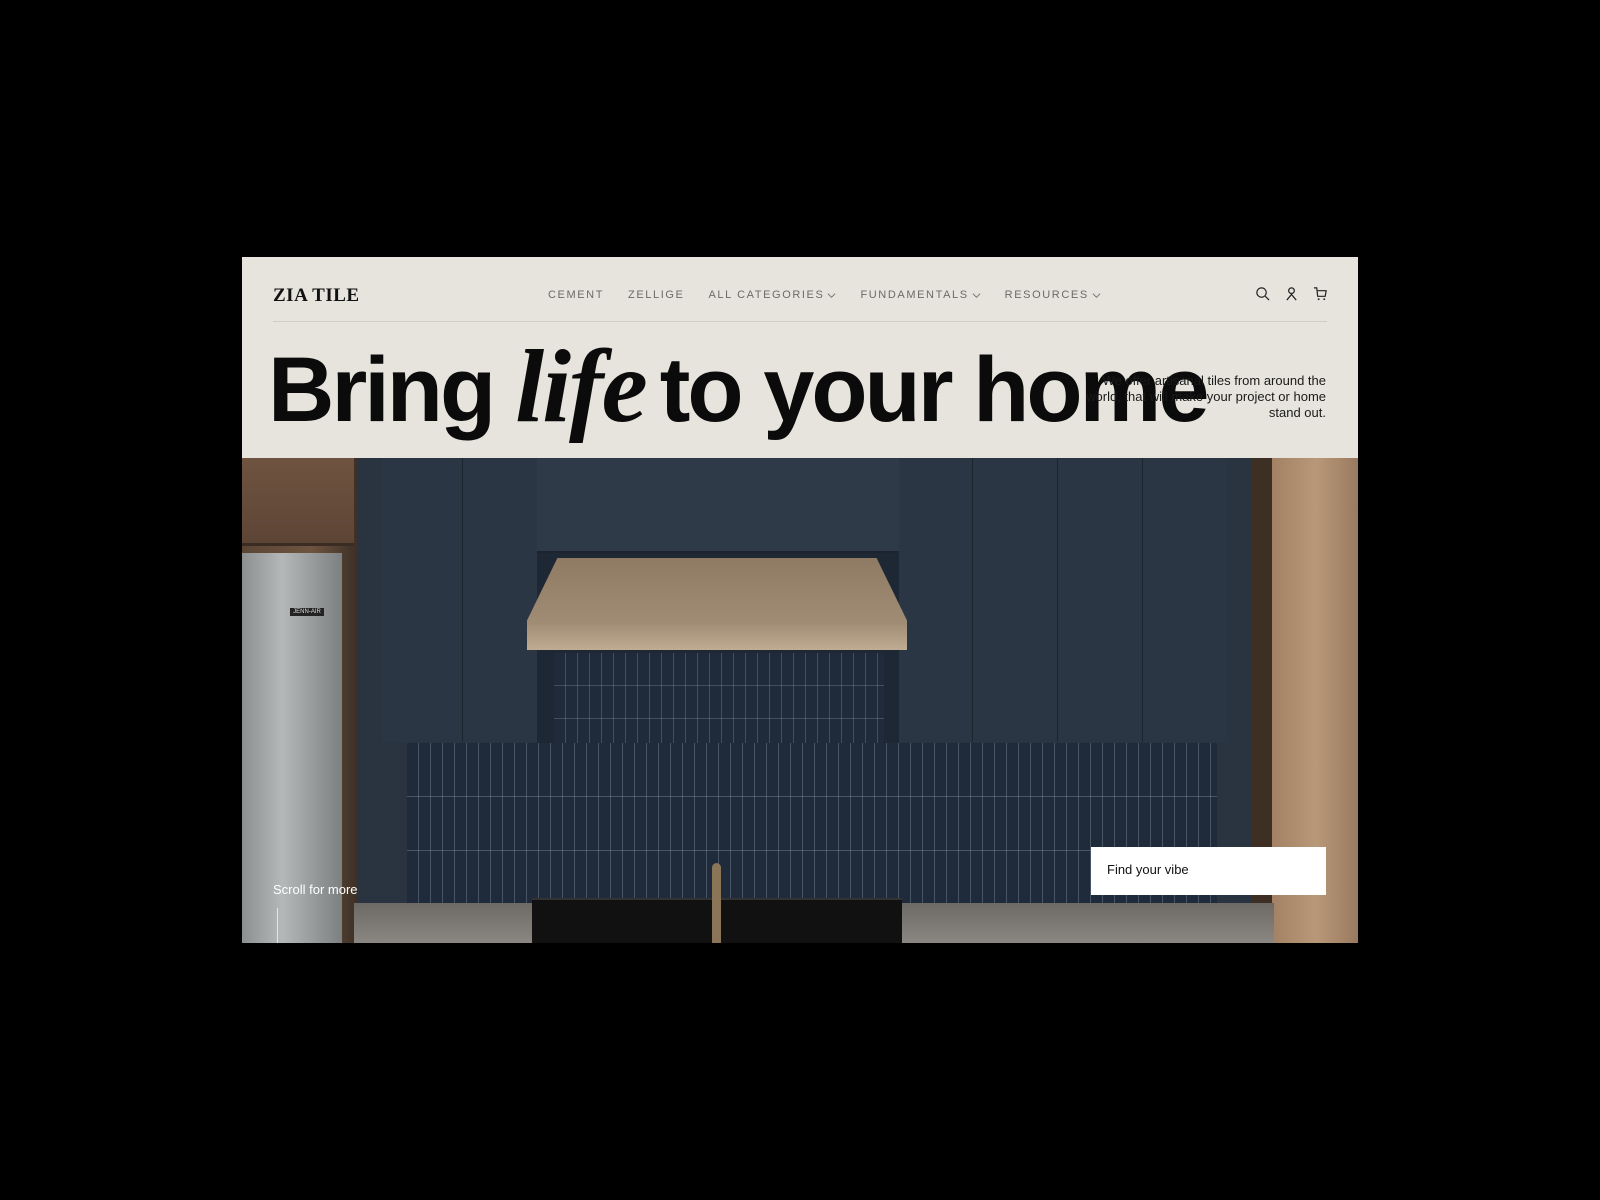 The height and width of the screenshot is (1200, 1600). What do you see at coordinates (738, 386) in the screenshot?
I see `hero-headline: Bring life to your home` at bounding box center [738, 386].